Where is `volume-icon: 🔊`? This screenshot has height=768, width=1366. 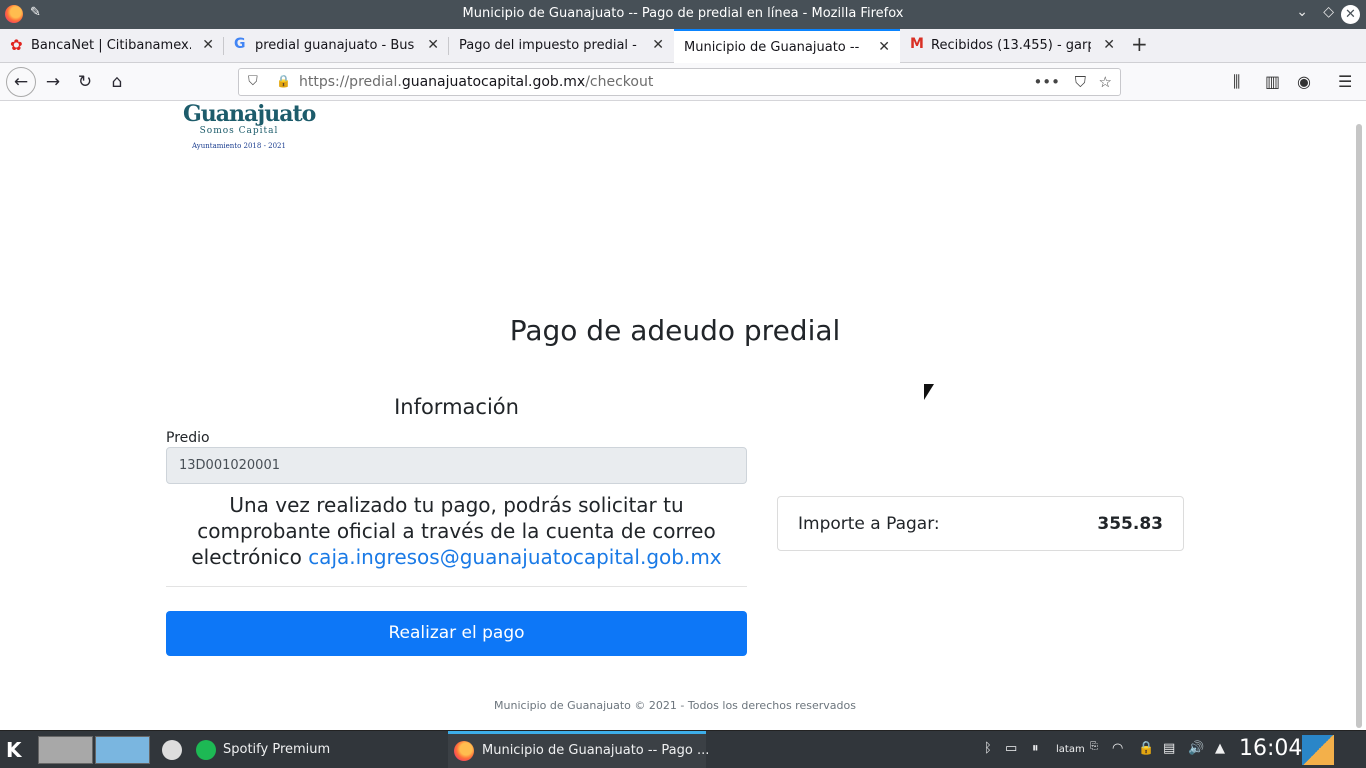
volume-icon: 🔊 is located at coordinates (1196, 748).